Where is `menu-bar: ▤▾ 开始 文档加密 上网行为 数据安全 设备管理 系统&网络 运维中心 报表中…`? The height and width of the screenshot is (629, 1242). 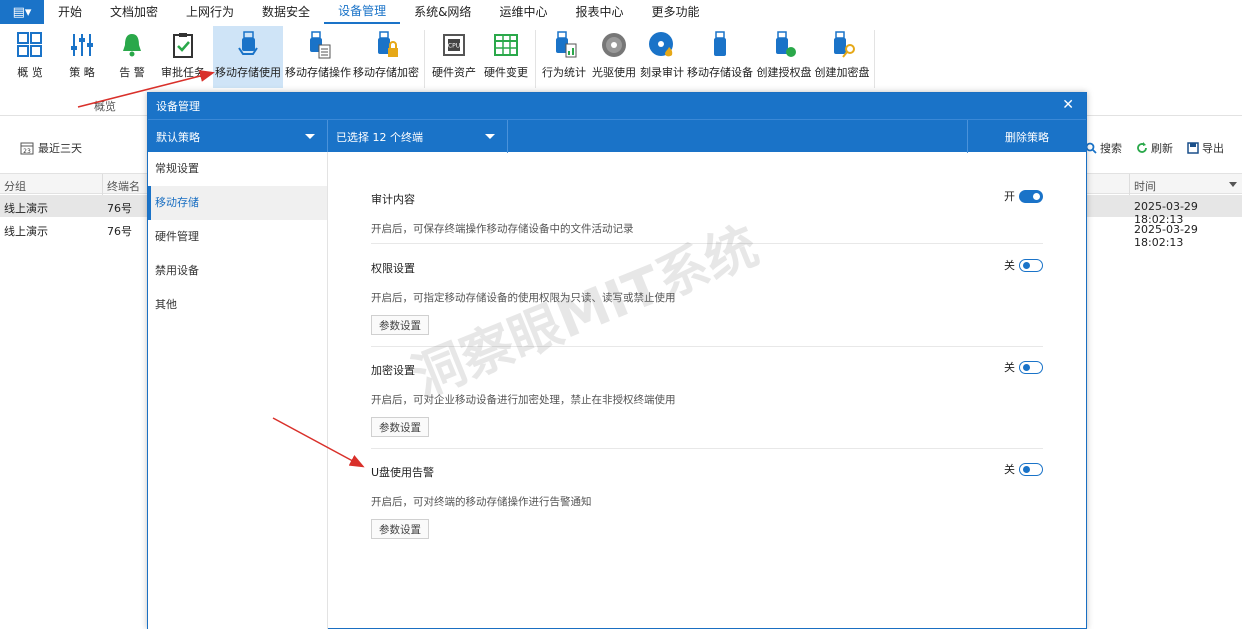 menu-bar: ▤▾ 开始 文档加密 上网行为 数据安全 设备管理 系统&网络 运维中心 报表中… is located at coordinates (621, 12).